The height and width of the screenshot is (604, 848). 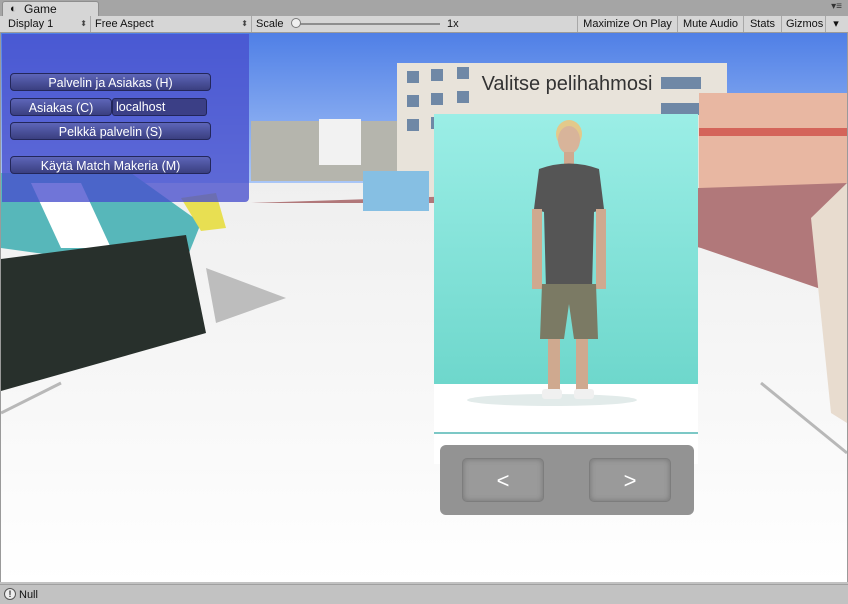 I want to click on character-head, so click(x=569, y=140).